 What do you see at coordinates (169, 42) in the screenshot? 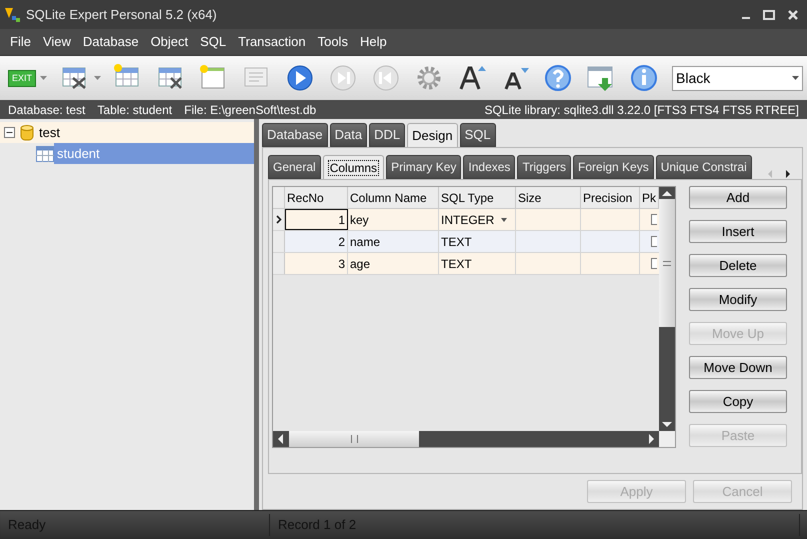
I see `menu-item: Object` at bounding box center [169, 42].